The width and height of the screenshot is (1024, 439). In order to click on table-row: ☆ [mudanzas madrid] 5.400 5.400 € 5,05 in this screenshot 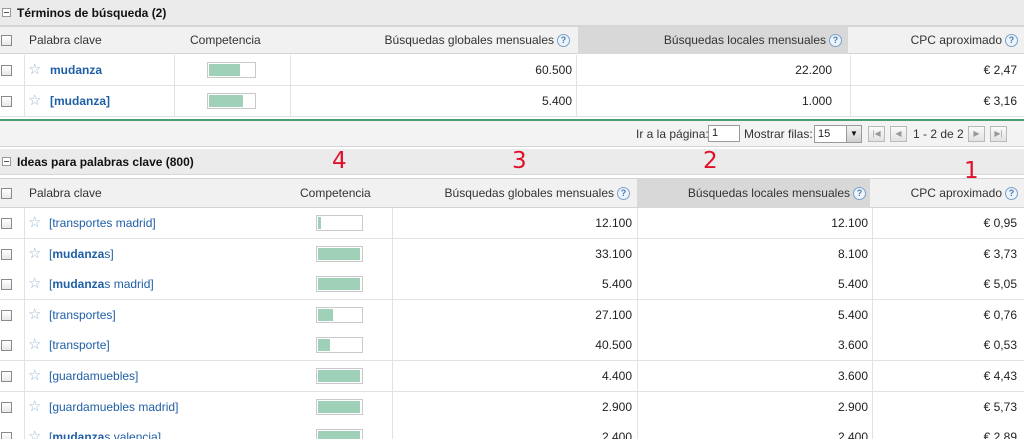, I will do `click(512, 285)`.